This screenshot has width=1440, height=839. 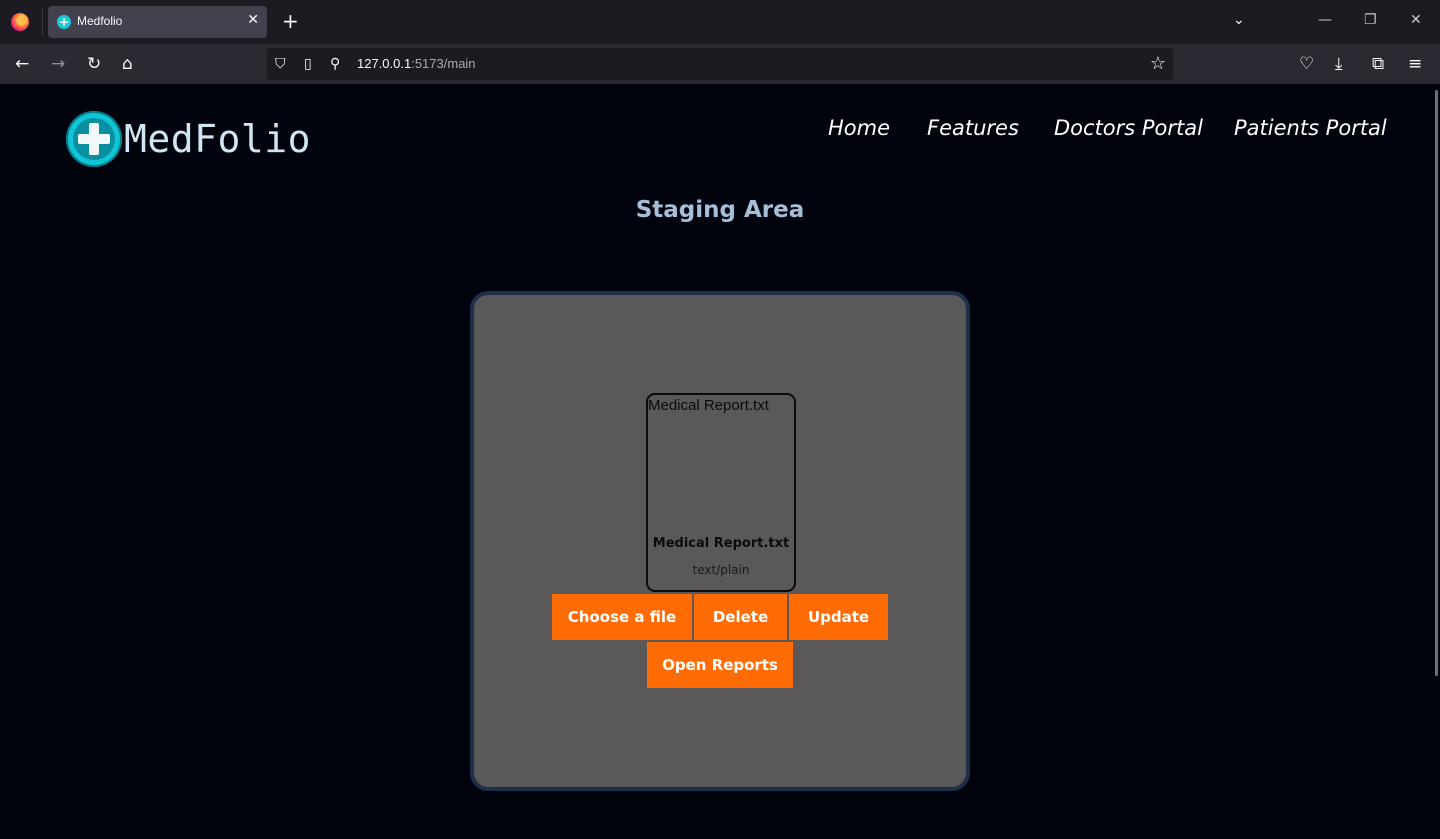 I want to click on minimize-icon: —, so click(x=1325, y=20).